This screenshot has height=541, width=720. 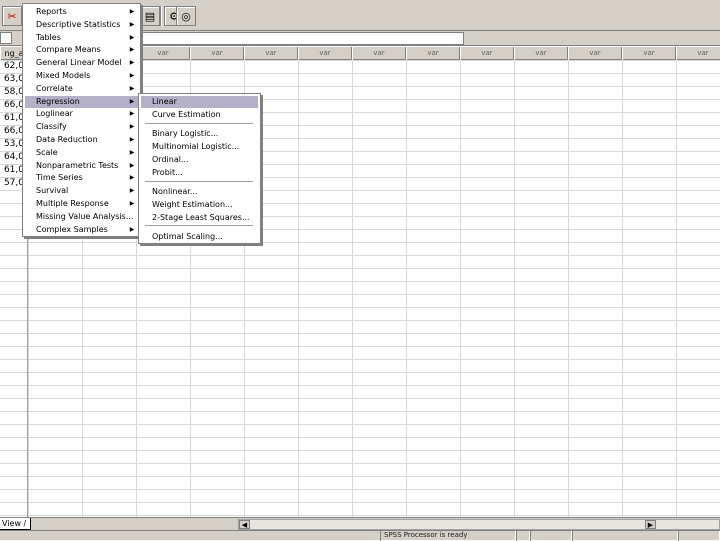 I want to click on tab-label: View, so click(x=11, y=523).